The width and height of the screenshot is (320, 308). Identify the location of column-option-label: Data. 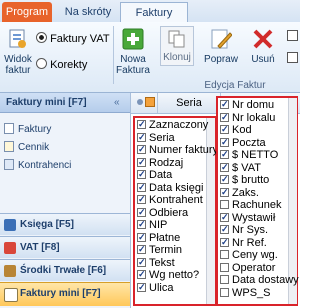
(161, 175).